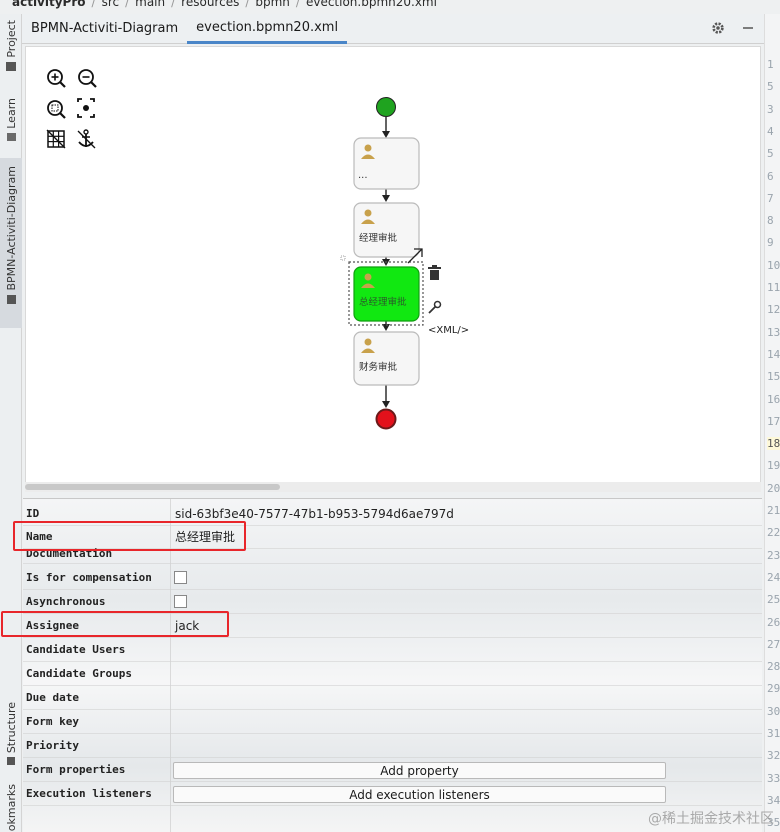  Describe the element at coordinates (770, 198) in the screenshot. I see `line-number: 7` at that location.